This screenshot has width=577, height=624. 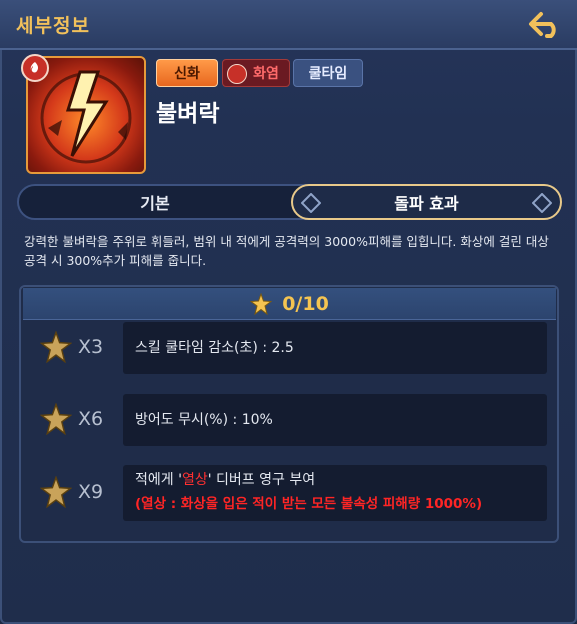 What do you see at coordinates (542, 25) in the screenshot?
I see `back-arrow-icon` at bounding box center [542, 25].